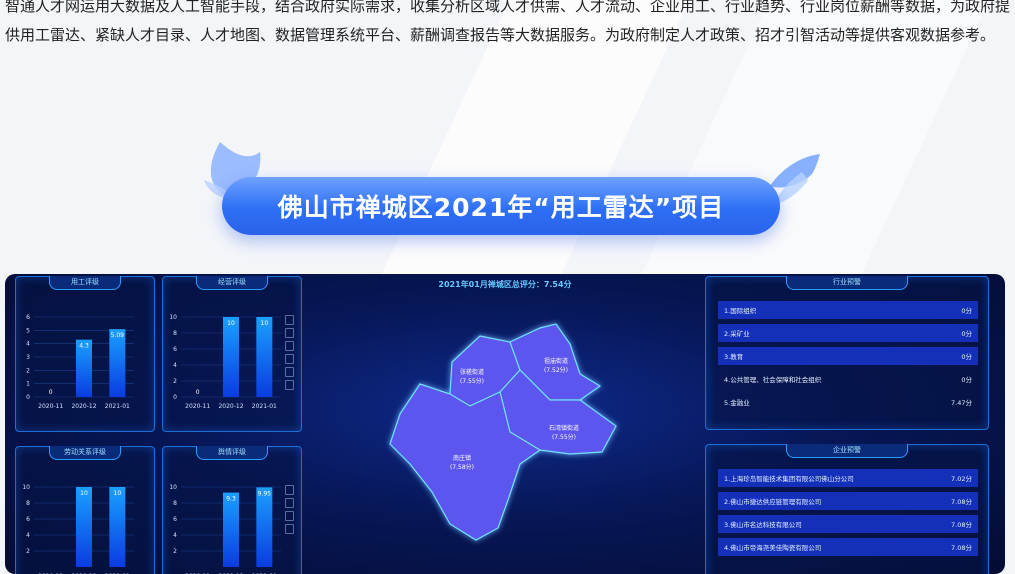 This screenshot has height=574, width=1015. What do you see at coordinates (848, 547) in the screenshot?
I see `rank-row: 4.佛山市帝海尧美佳陶瓷有限公司 7.08分` at bounding box center [848, 547].